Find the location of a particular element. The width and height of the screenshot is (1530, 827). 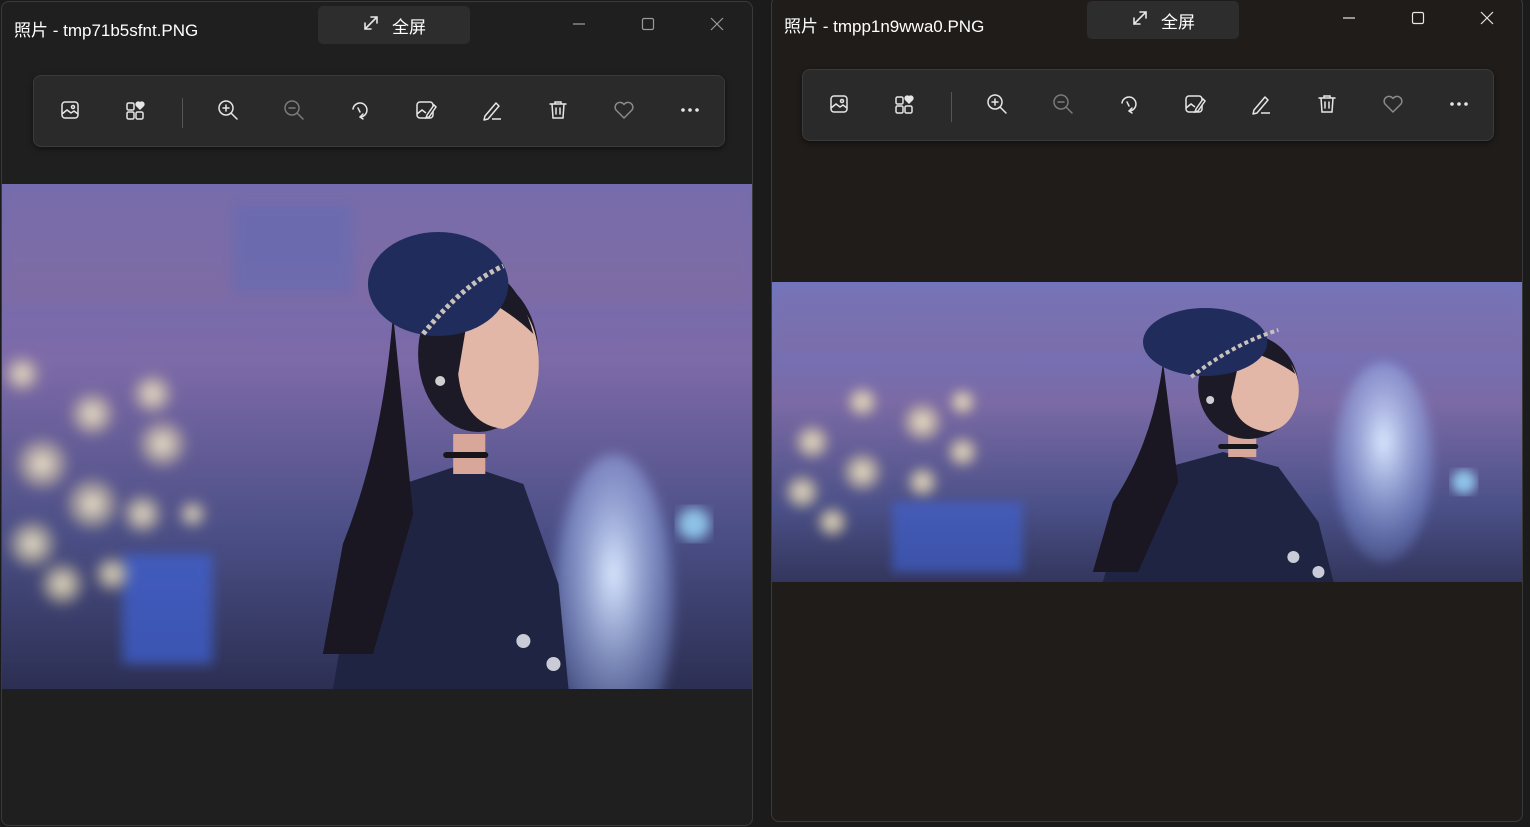

title-bar: 照片 - tmpp1n9wwa0.PNG 全屏 is located at coordinates (1147, 21).